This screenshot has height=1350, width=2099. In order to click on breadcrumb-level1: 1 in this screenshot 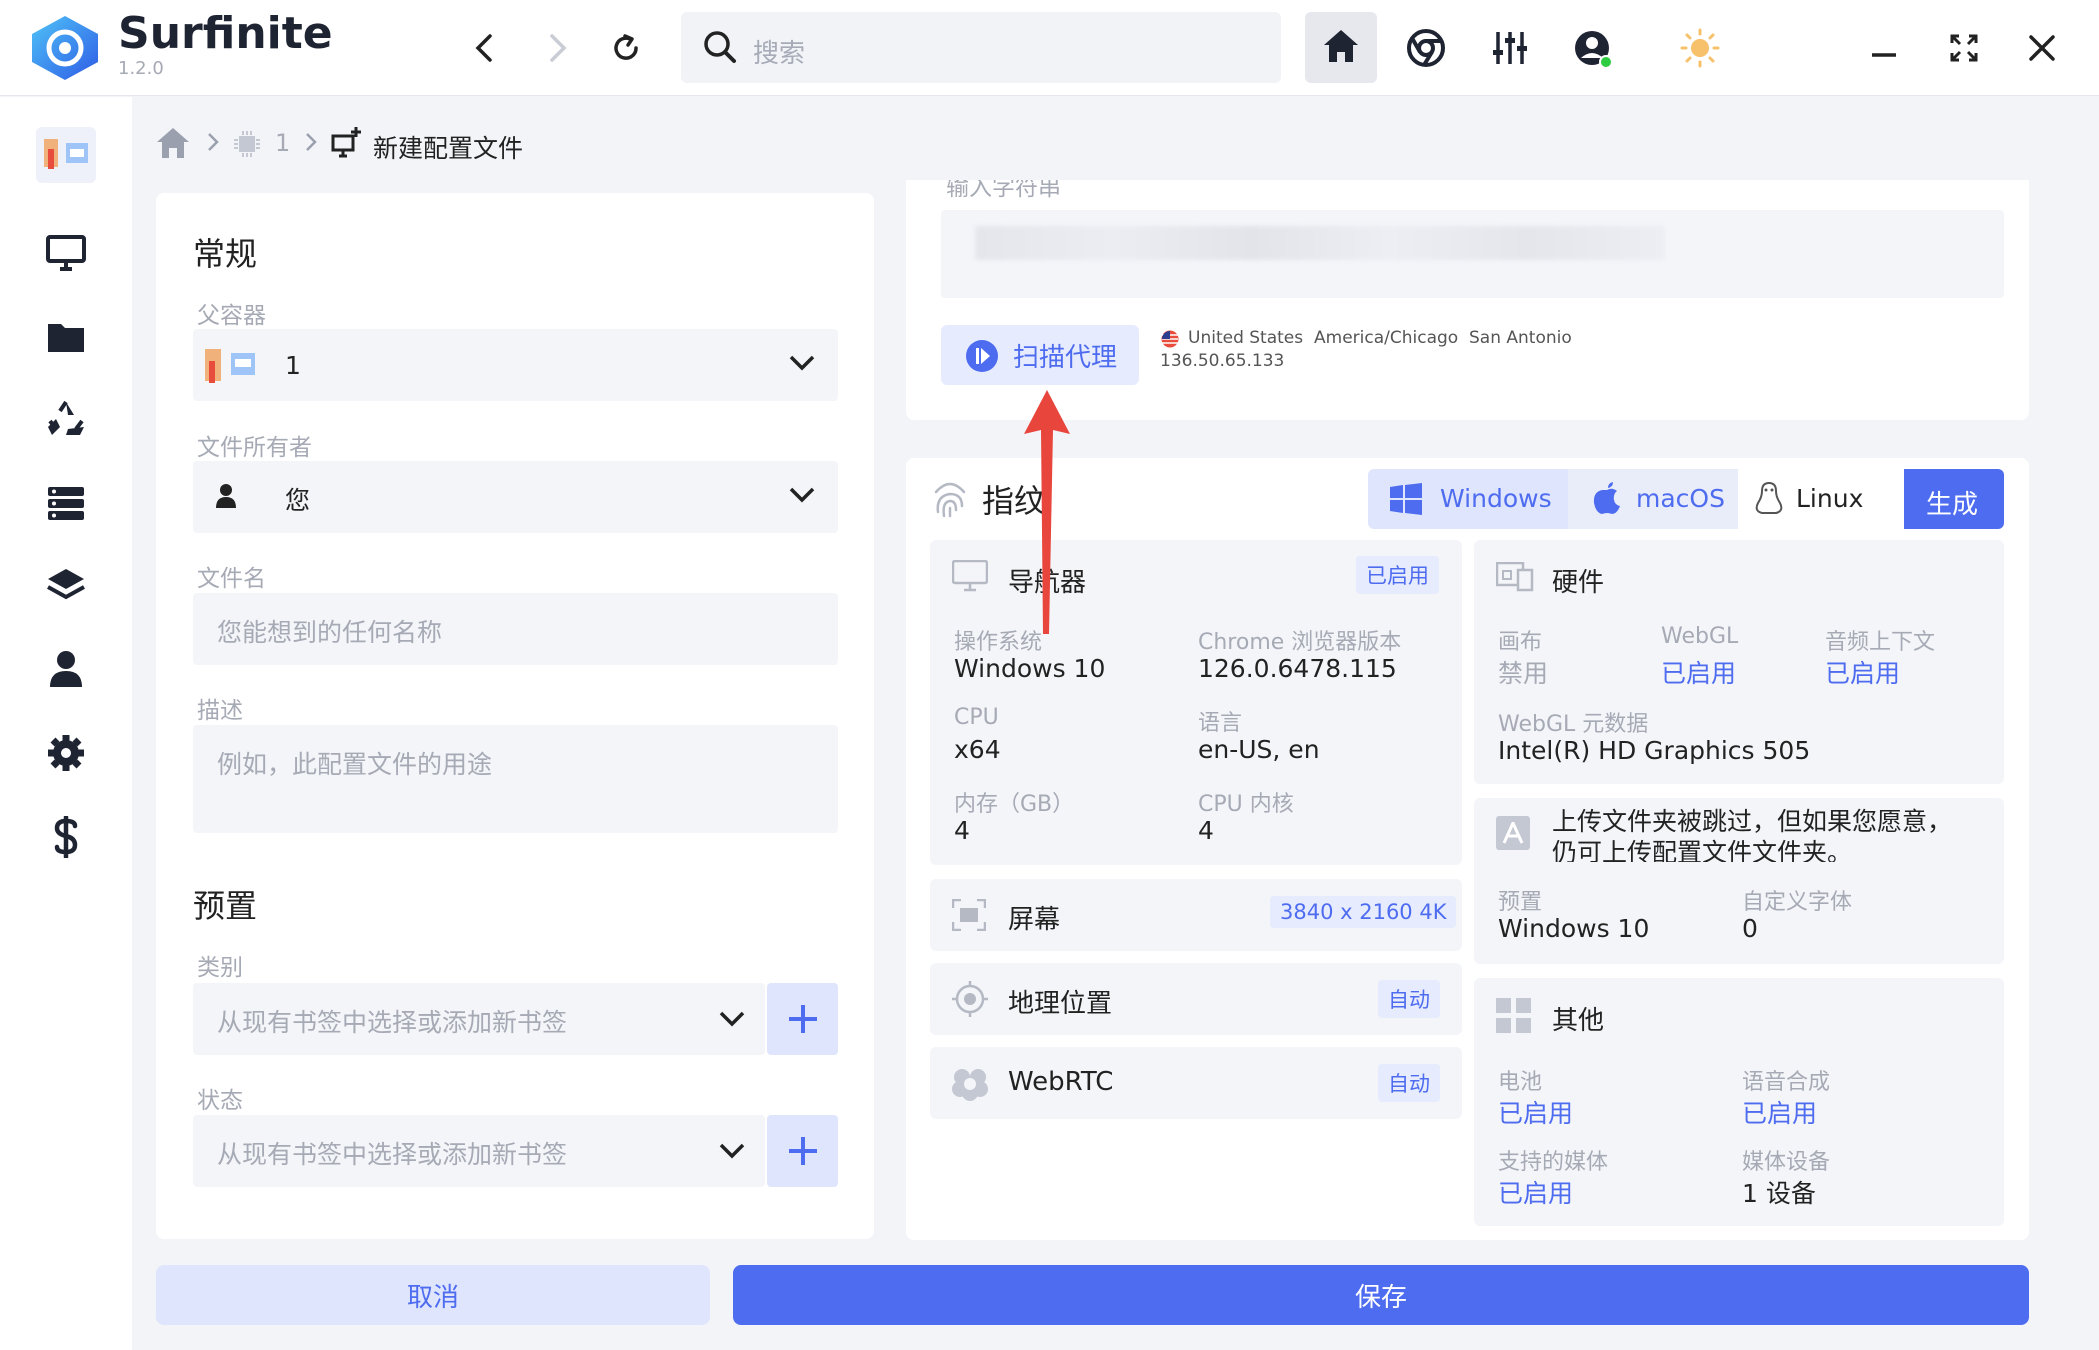, I will do `click(282, 143)`.